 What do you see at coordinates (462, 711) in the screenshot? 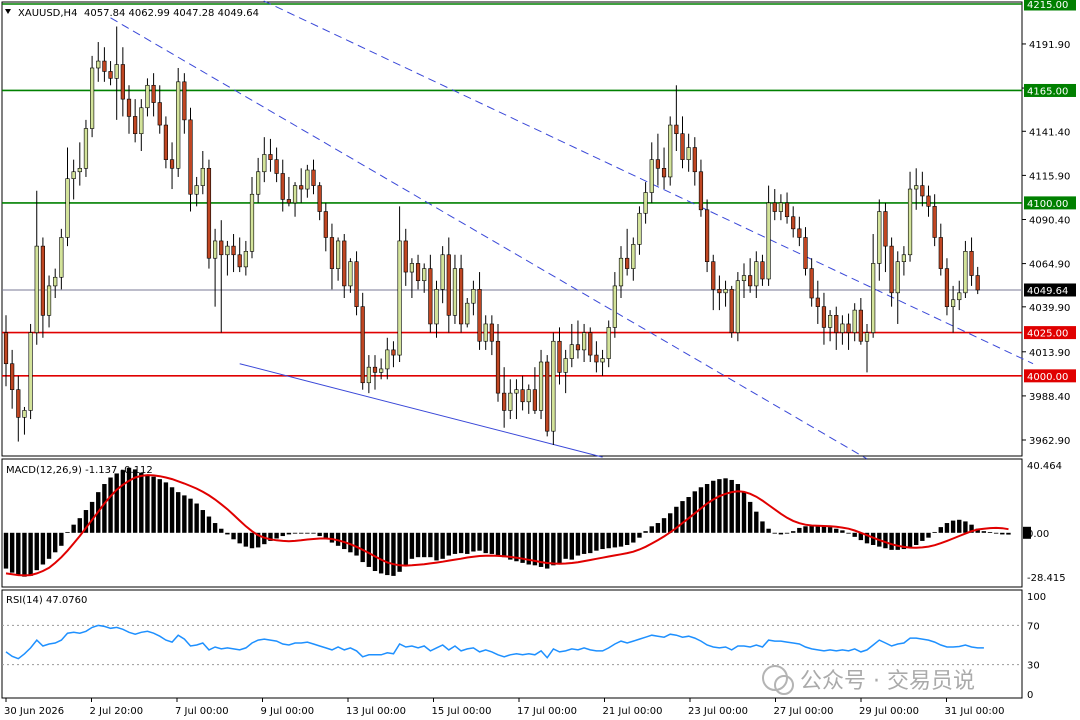
I see `time-tick-label: 15 Jul 00:00` at bounding box center [462, 711].